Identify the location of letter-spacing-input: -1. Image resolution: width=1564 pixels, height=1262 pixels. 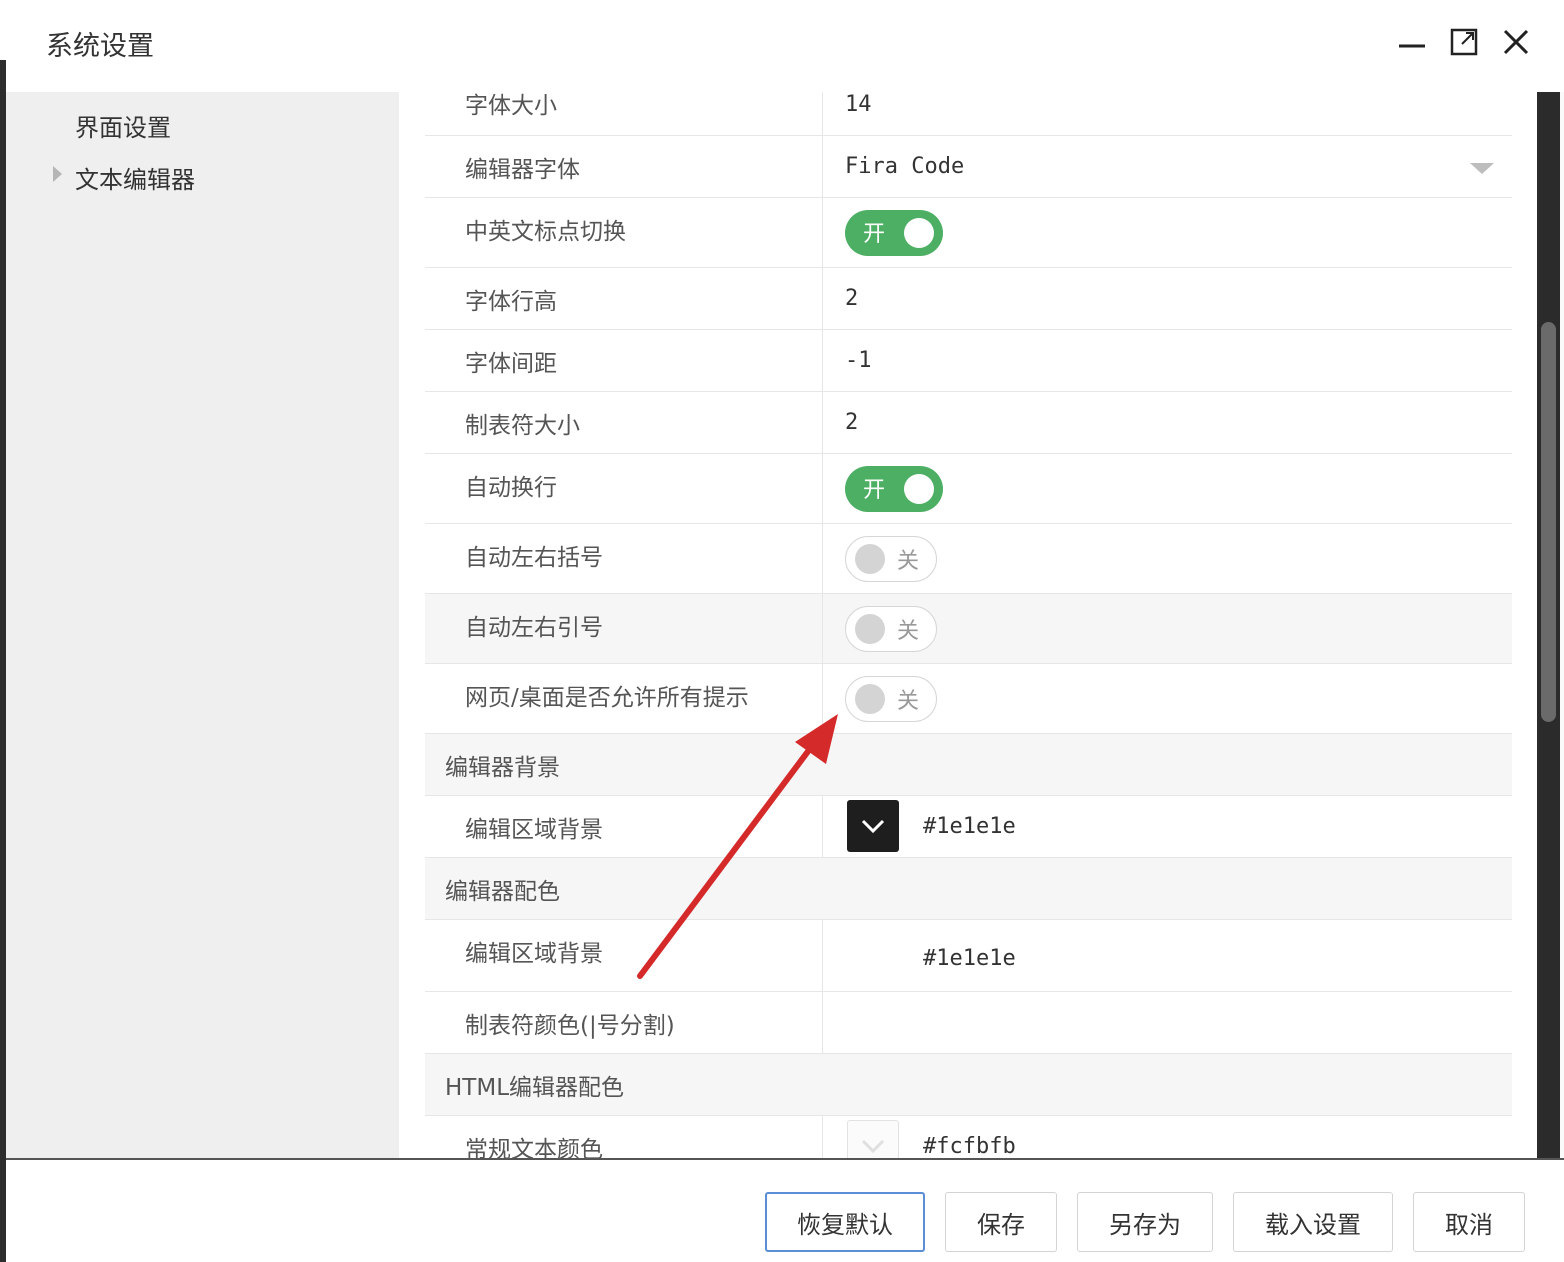
(858, 360).